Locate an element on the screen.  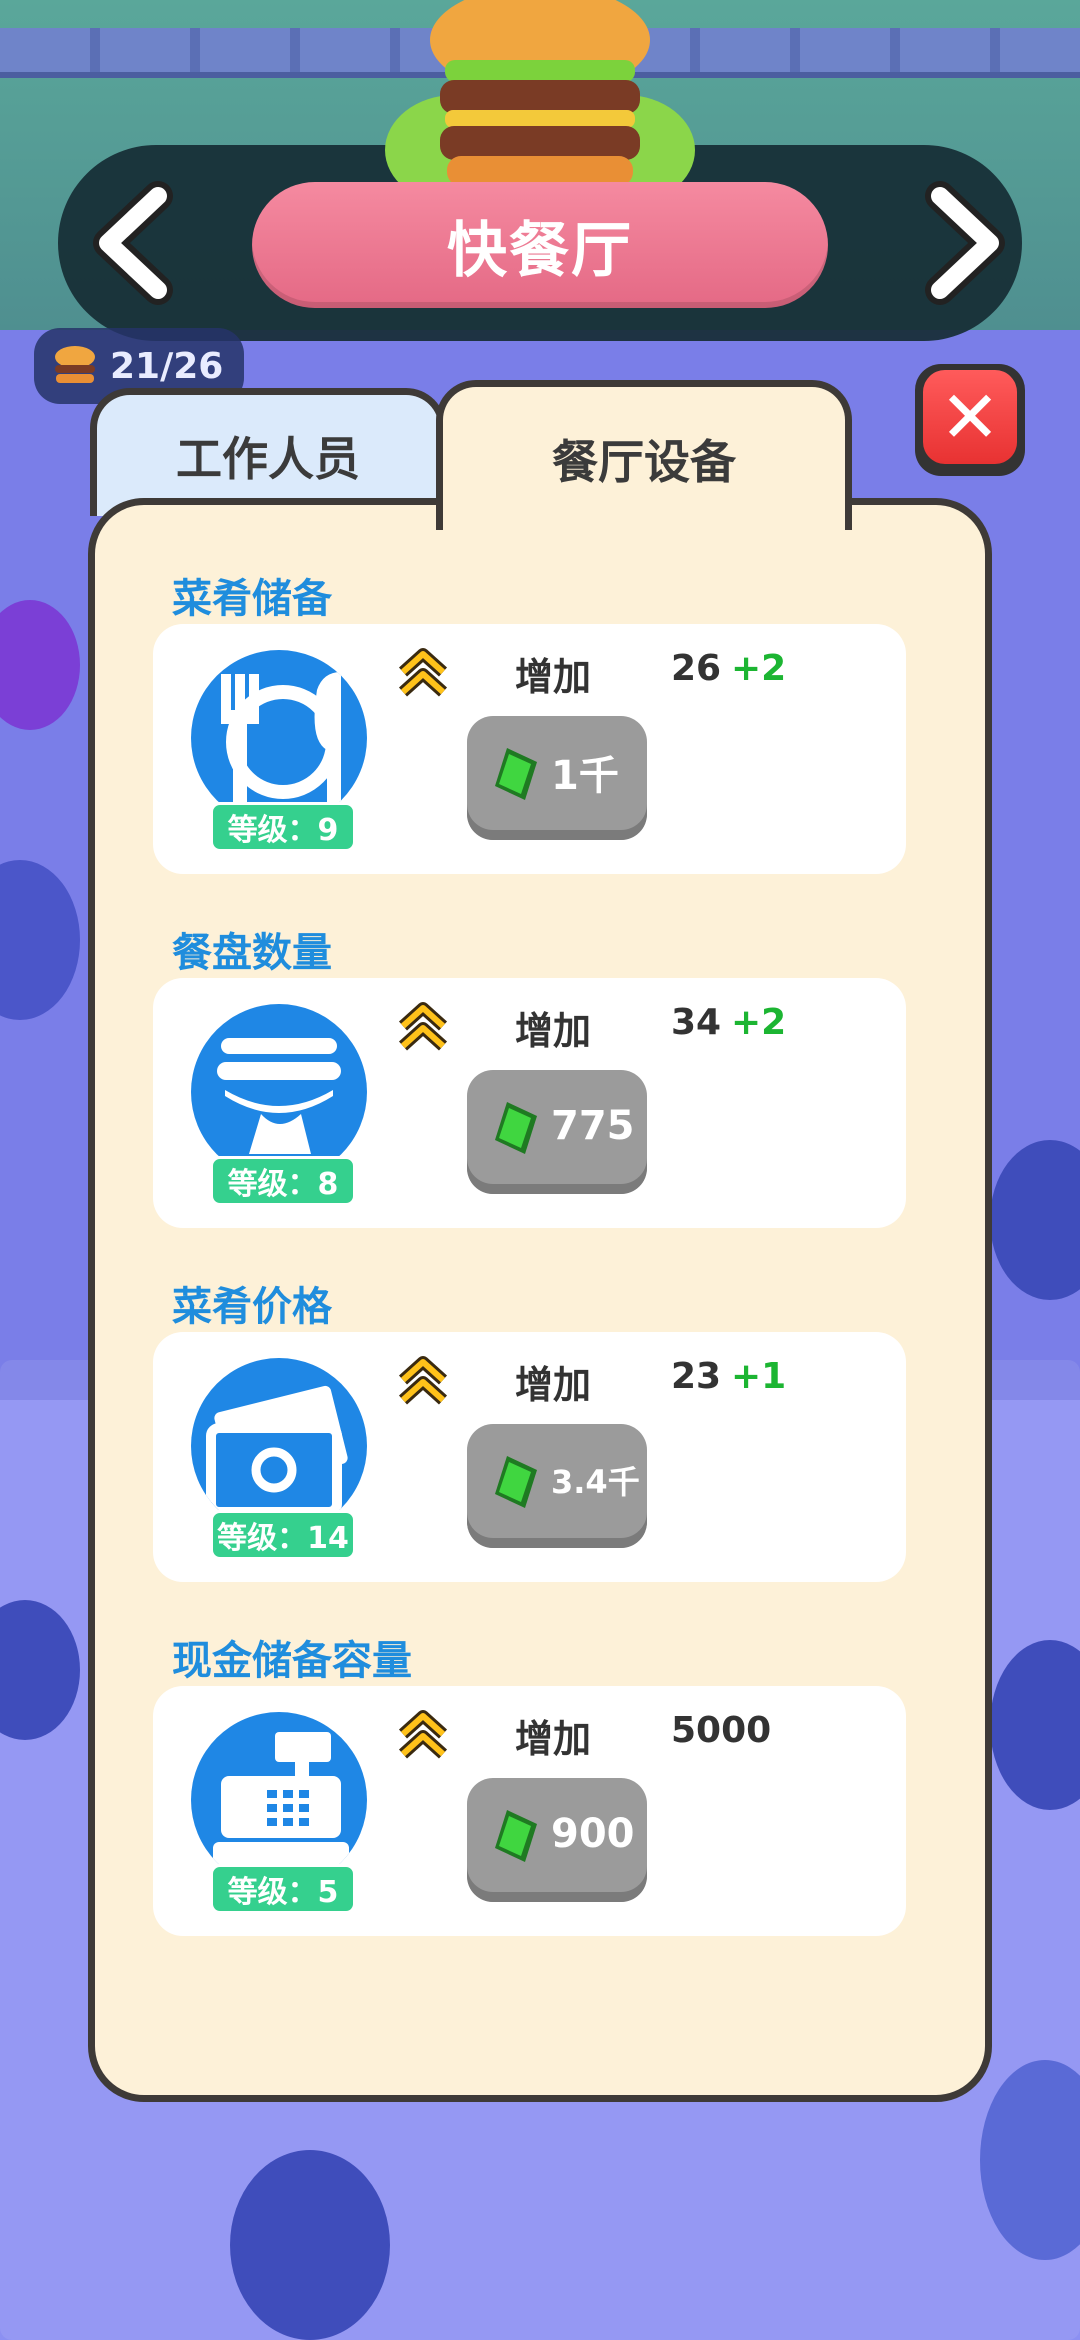
section-title: 餐盘数量 is located at coordinates (252, 953).